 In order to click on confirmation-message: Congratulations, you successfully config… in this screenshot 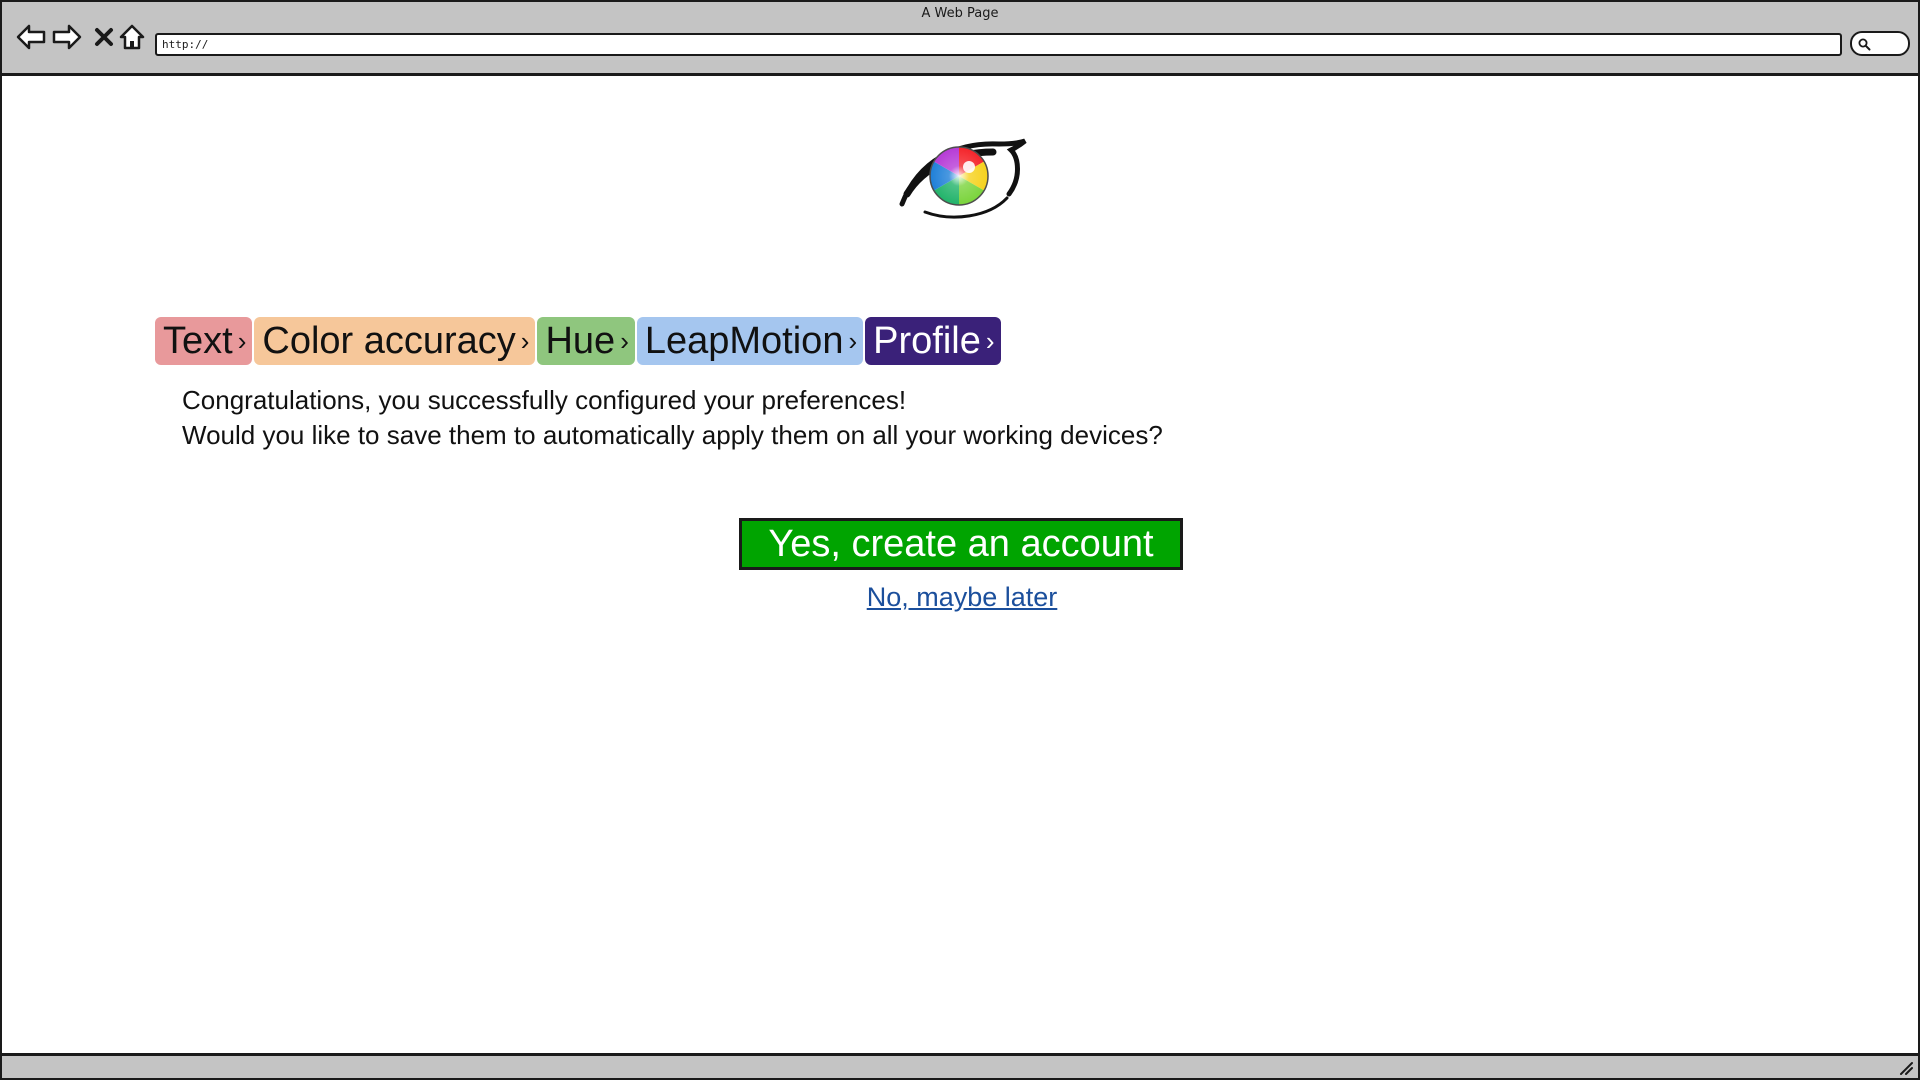, I will do `click(672, 418)`.